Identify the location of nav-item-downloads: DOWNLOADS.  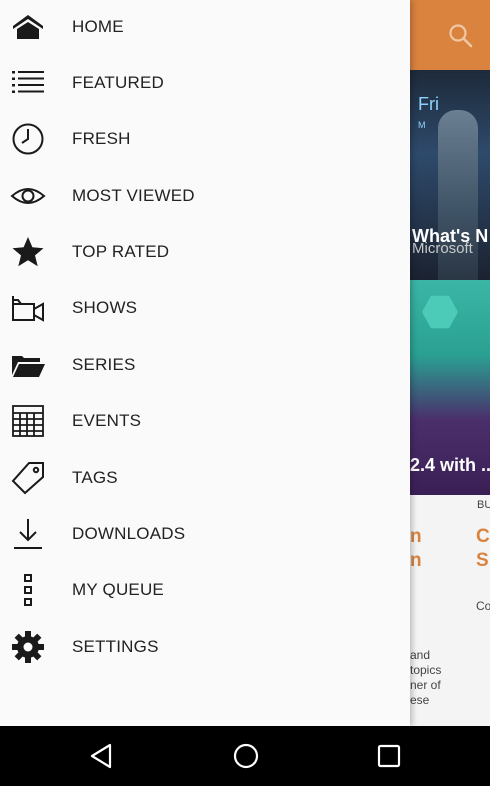
(205, 534).